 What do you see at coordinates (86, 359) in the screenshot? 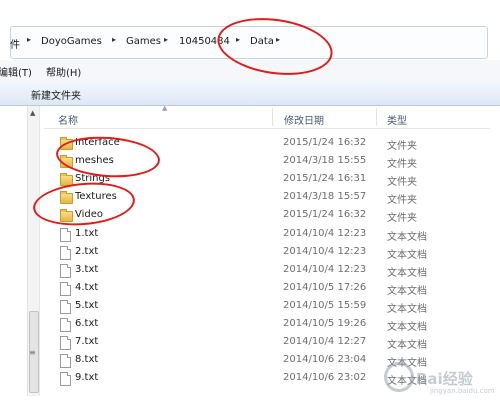
I see `file-name: 8.txt` at bounding box center [86, 359].